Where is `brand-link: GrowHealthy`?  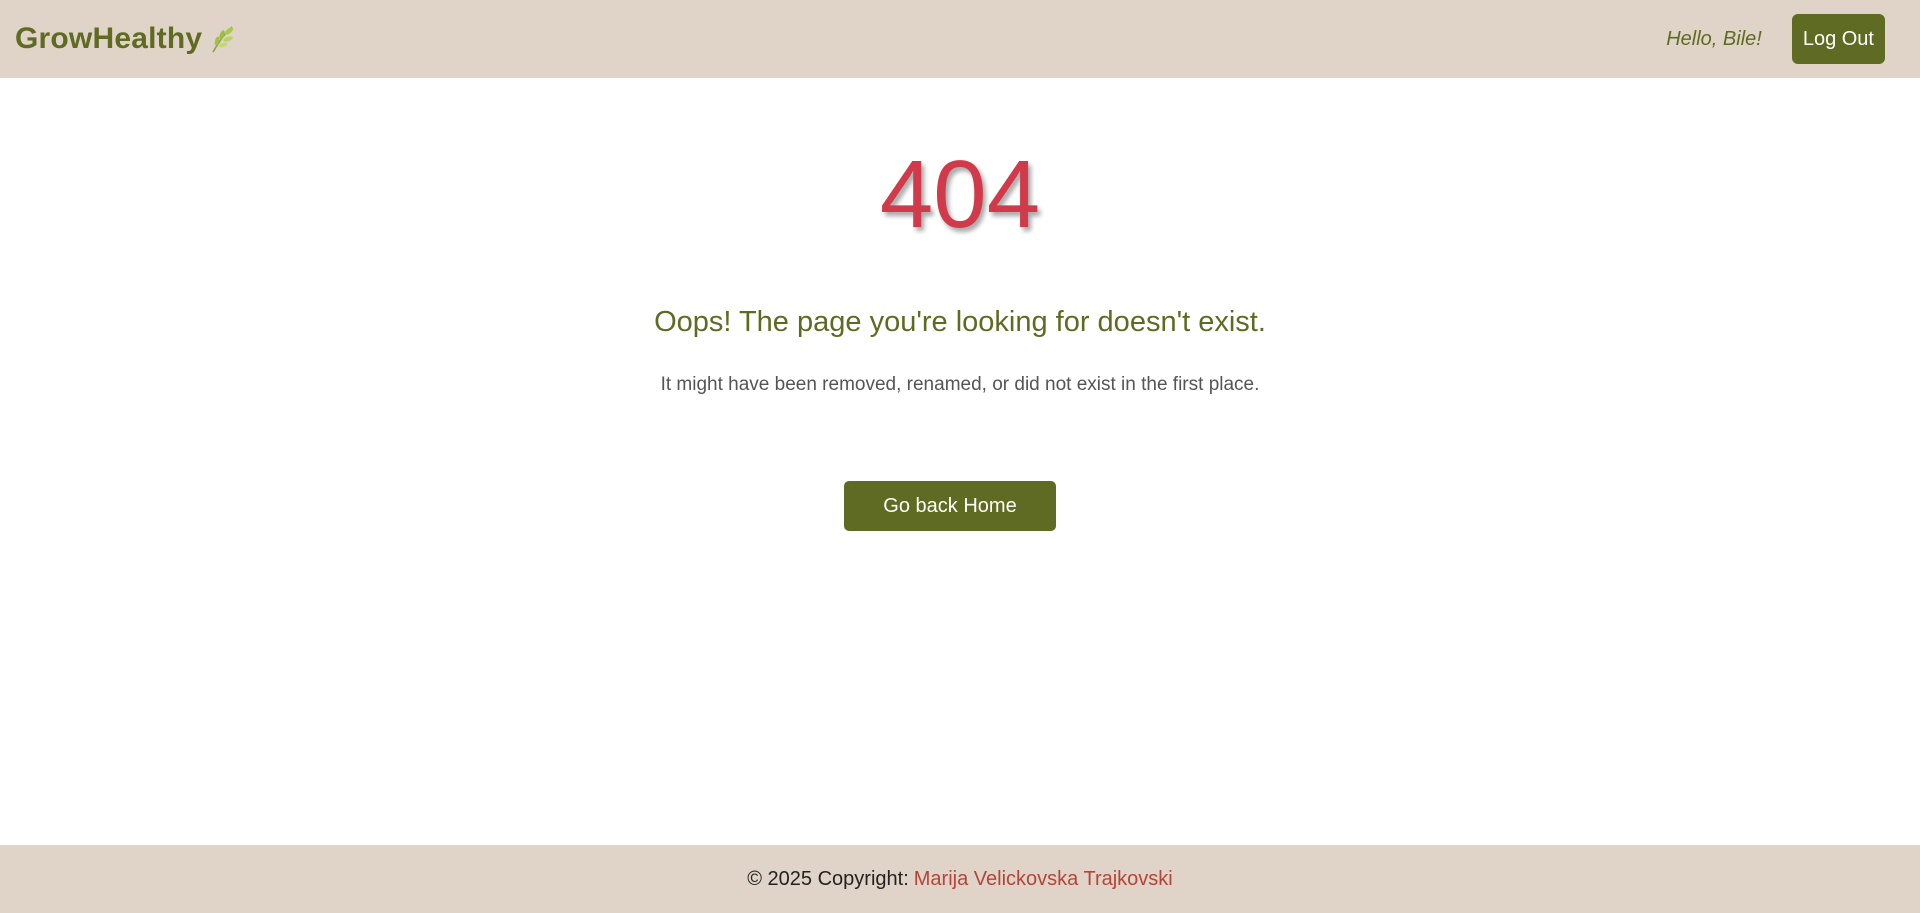
brand-link: GrowHealthy is located at coordinates (125, 39).